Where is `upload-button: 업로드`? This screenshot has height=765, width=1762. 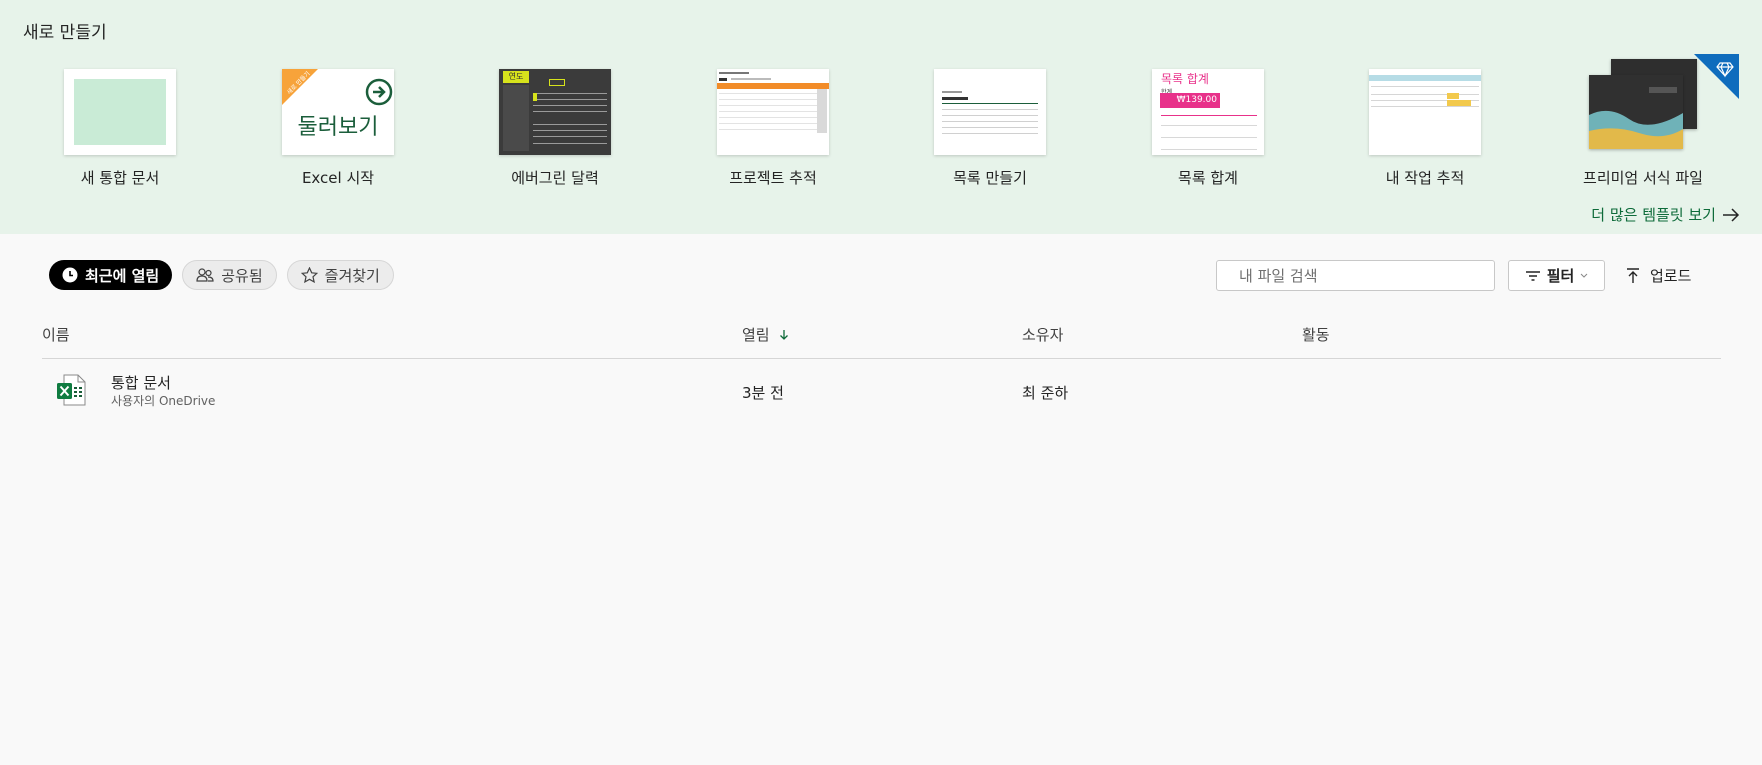
upload-button: 업로드 is located at coordinates (1658, 275).